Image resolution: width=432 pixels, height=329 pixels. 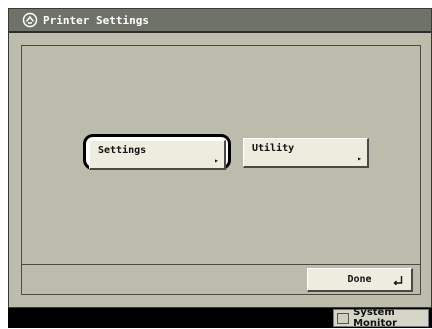 I want to click on selection-focus-ring: Settings ▸, so click(x=157, y=152).